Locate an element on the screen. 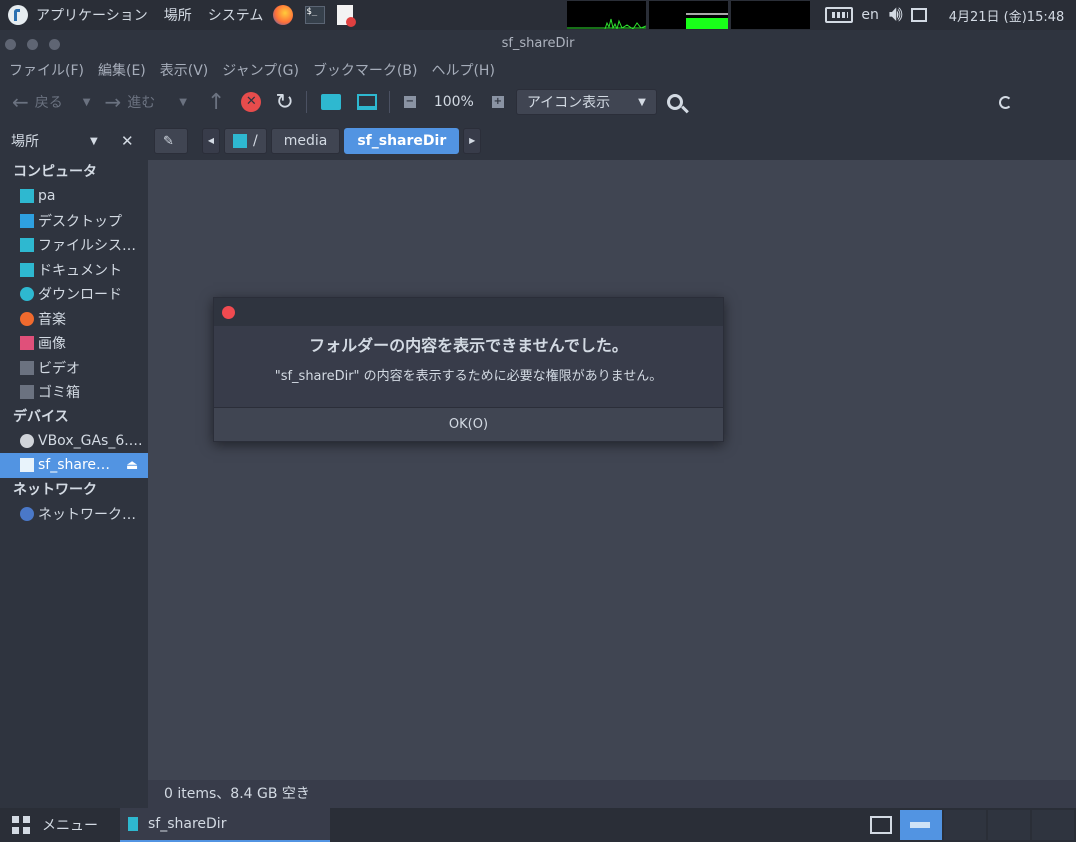 The width and height of the screenshot is (1076, 842). window-titlebar: sf_shareDir is located at coordinates (538, 44).